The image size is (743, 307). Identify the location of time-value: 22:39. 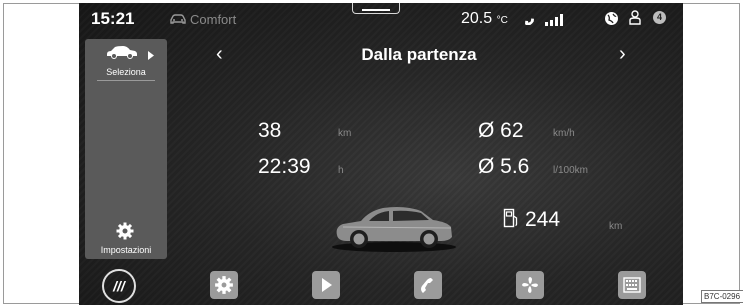
(284, 166).